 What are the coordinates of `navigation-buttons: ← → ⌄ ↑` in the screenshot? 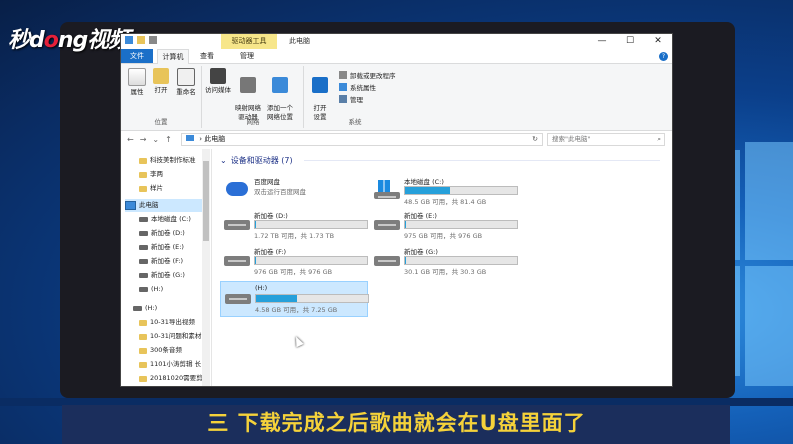 It's located at (149, 139).